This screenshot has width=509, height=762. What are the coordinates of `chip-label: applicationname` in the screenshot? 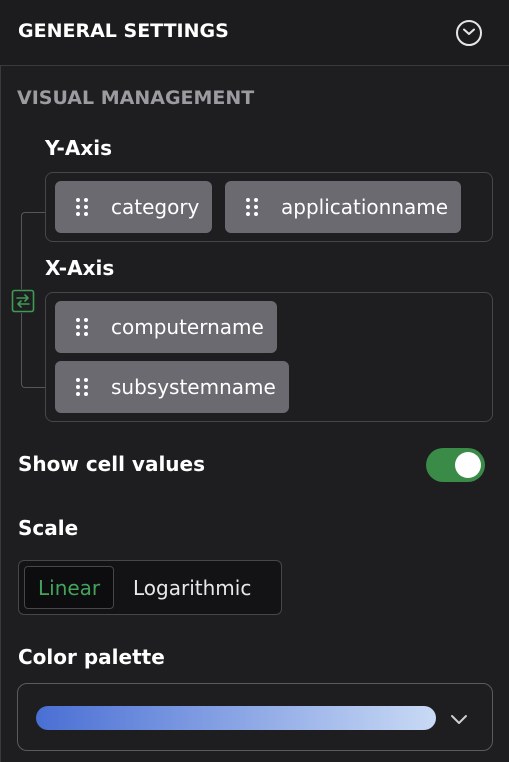 It's located at (365, 207).